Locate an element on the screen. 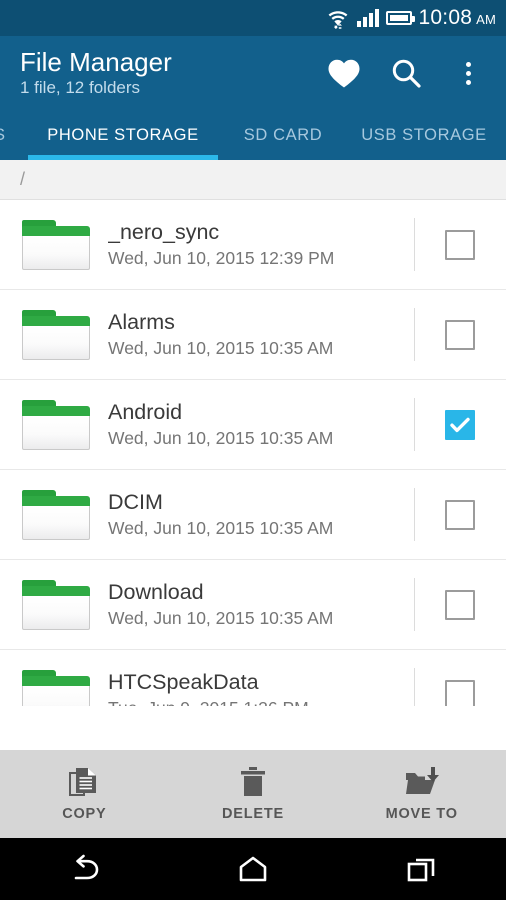  file-name: Alarms is located at coordinates (141, 322).